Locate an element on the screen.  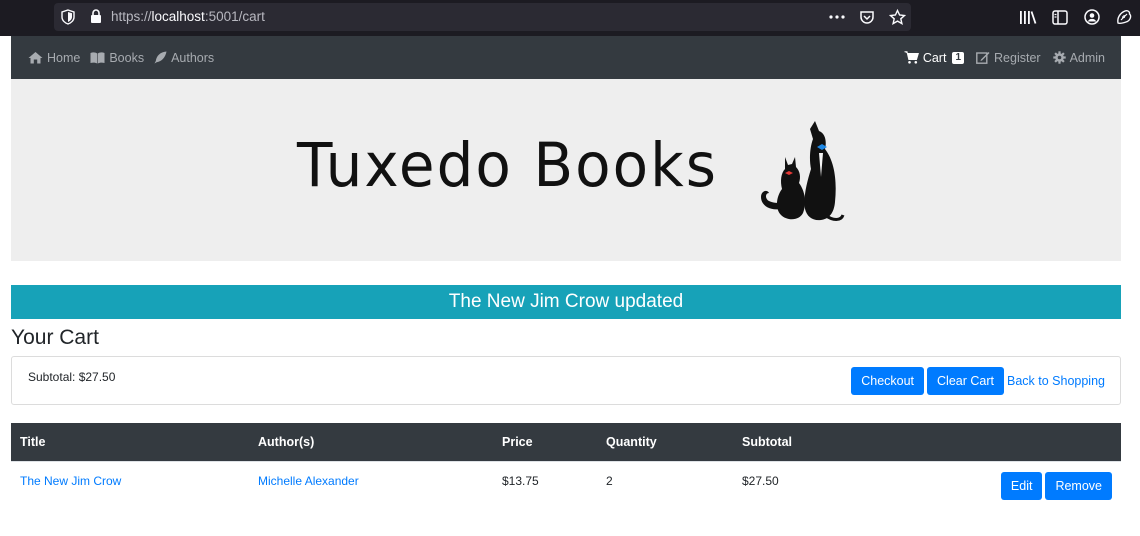
clear-cart-button: Clear Cart is located at coordinates (965, 381).